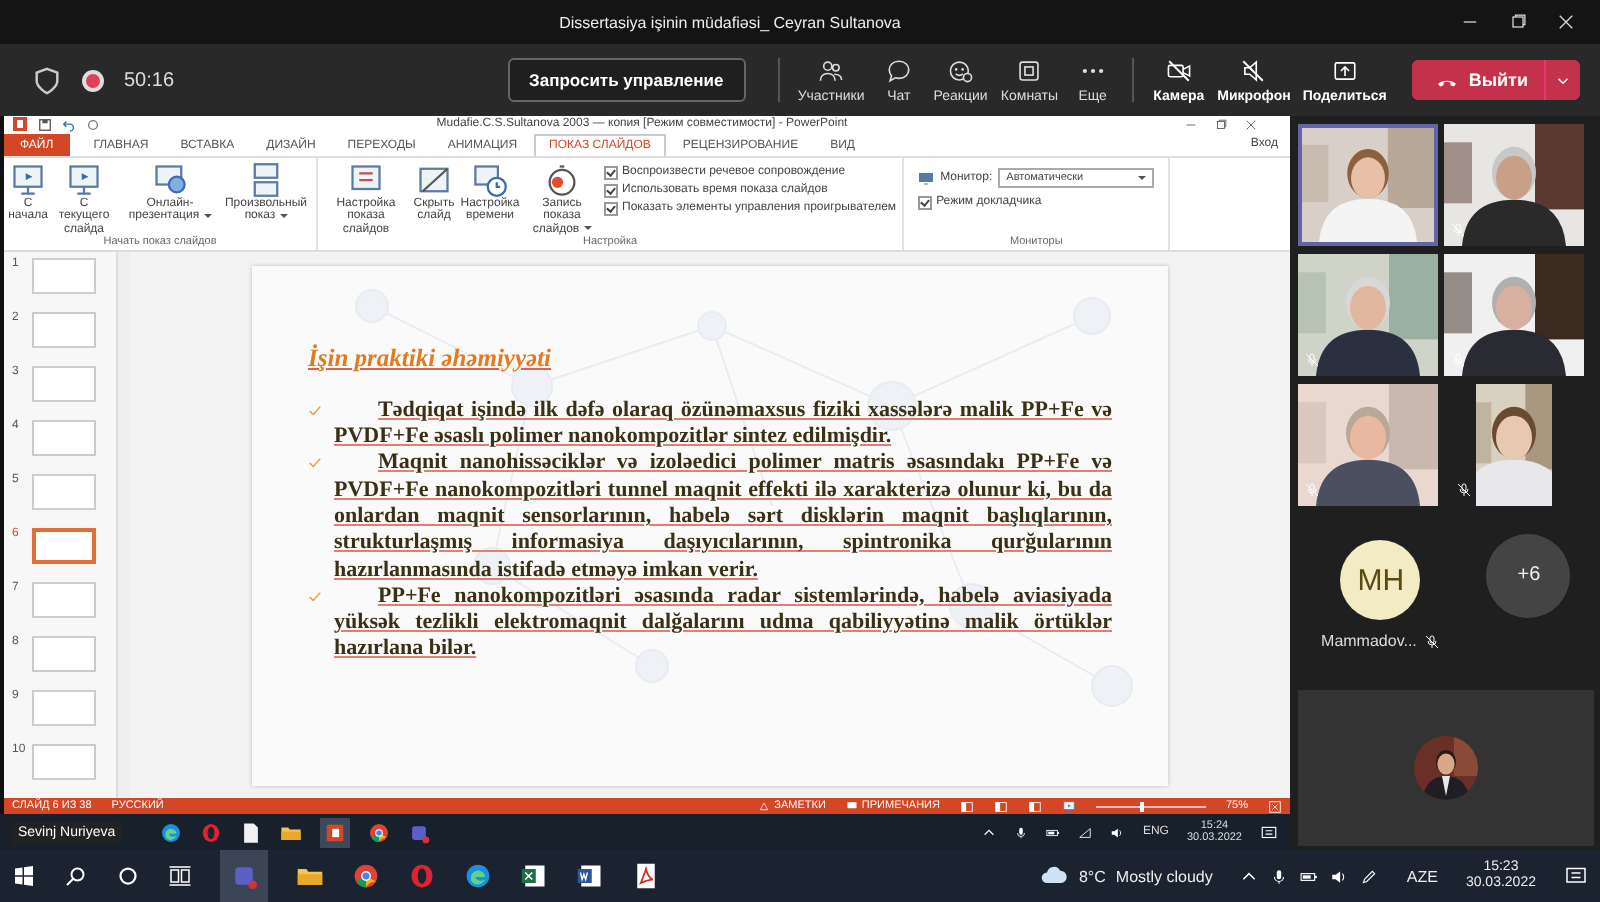 This screenshot has height=902, width=1600. What do you see at coordinates (926, 177) in the screenshot?
I see `monitor-icon` at bounding box center [926, 177].